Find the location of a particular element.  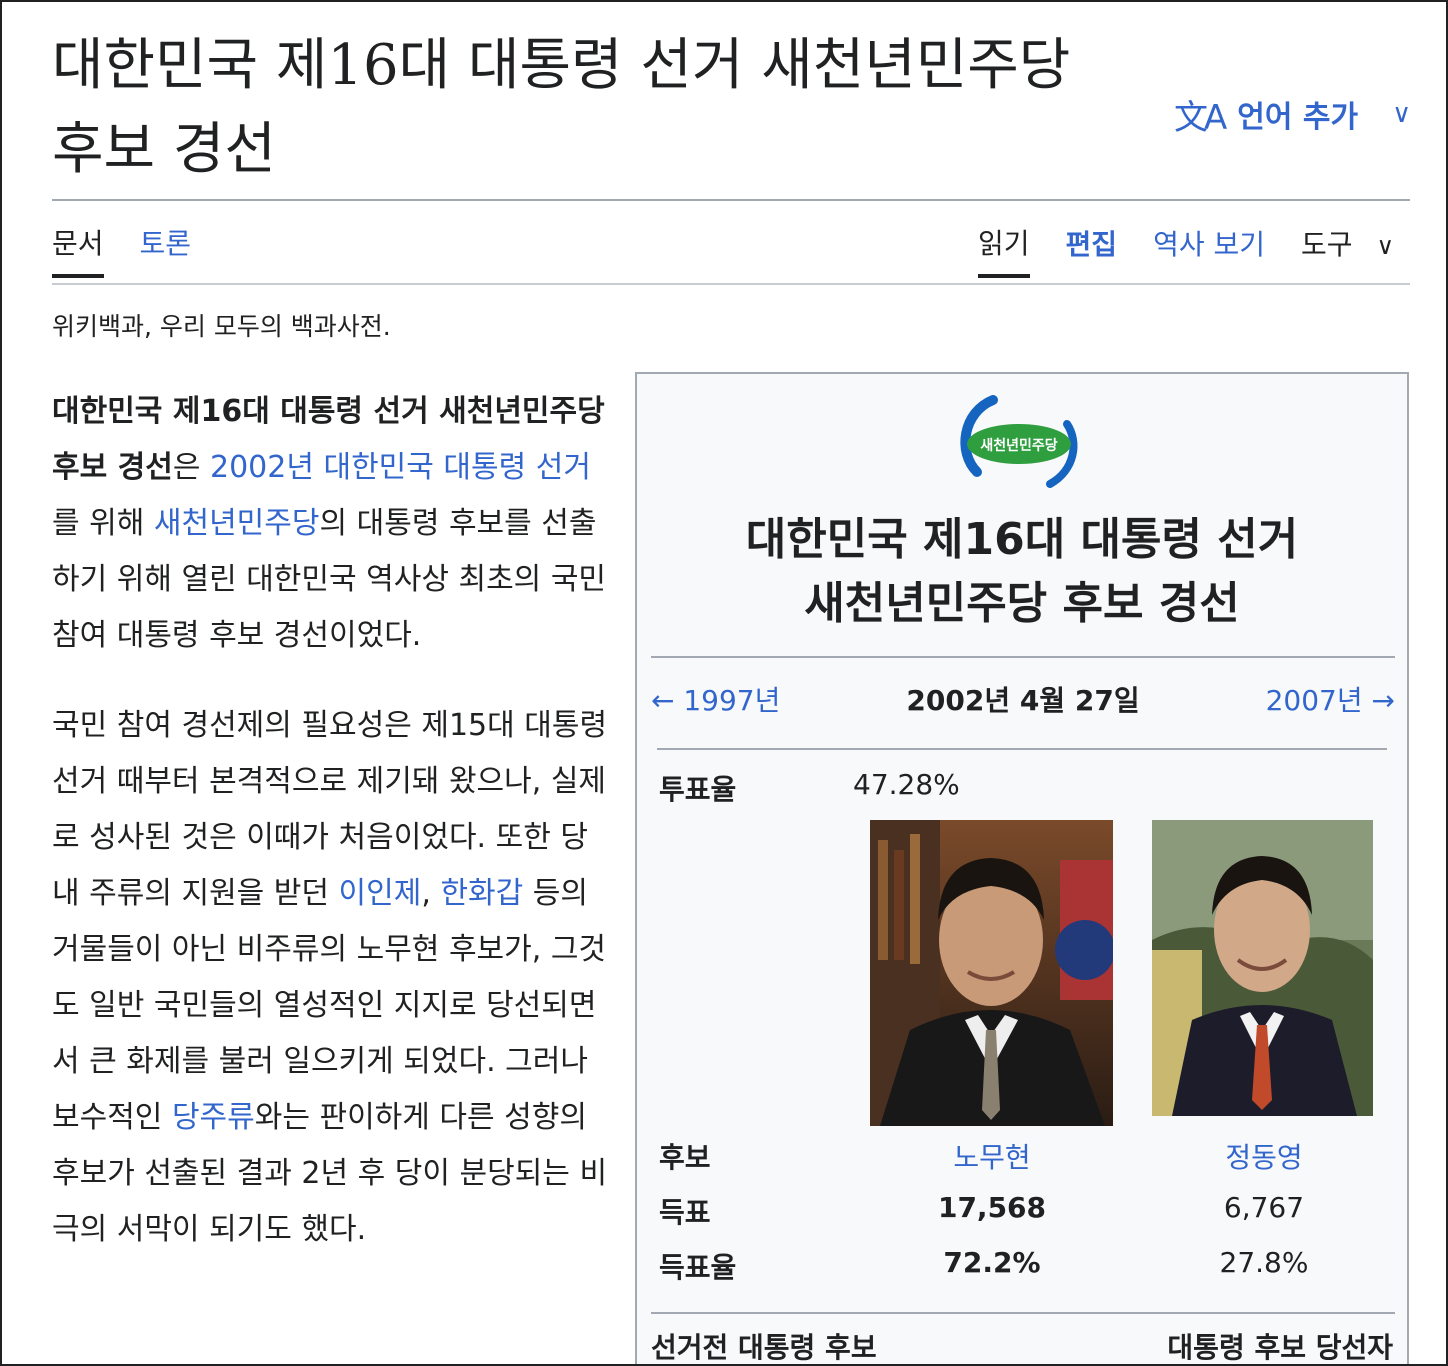

article-link: 당주류 is located at coordinates (213, 1117).